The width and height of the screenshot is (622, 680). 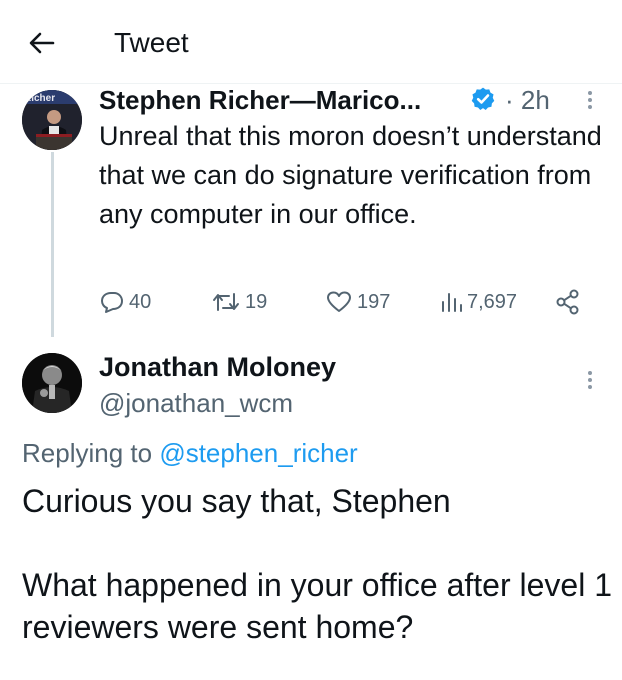 What do you see at coordinates (112, 302) in the screenshot?
I see `reply-icon` at bounding box center [112, 302].